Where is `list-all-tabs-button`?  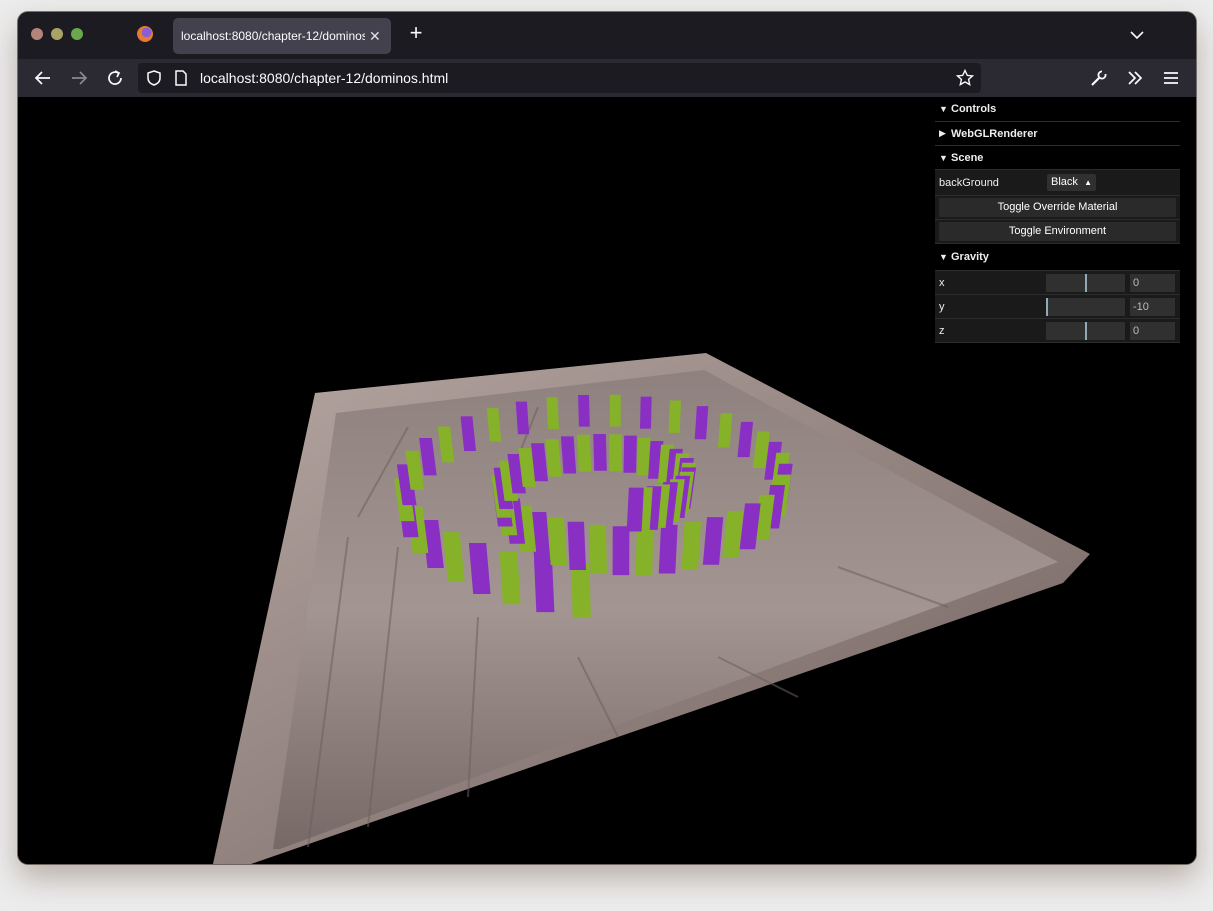 list-all-tabs-button is located at coordinates (1137, 35).